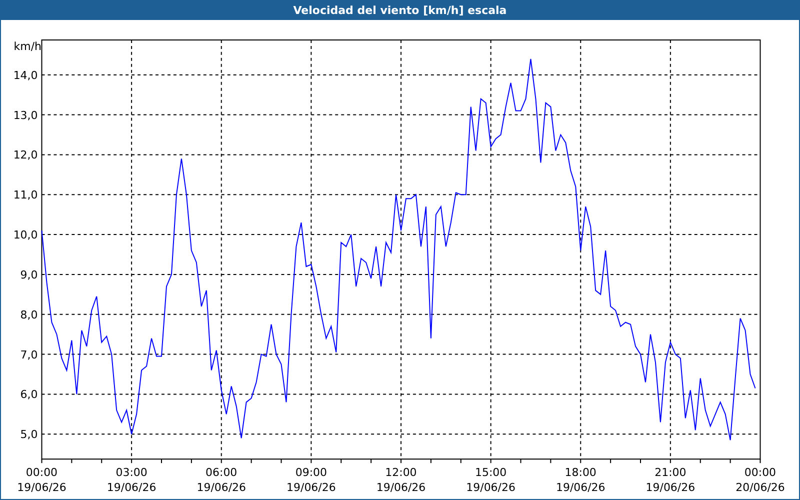 This screenshot has height=500, width=800. Describe the element at coordinates (25, 75) in the screenshot. I see `y-axis-label: 14,0` at that location.